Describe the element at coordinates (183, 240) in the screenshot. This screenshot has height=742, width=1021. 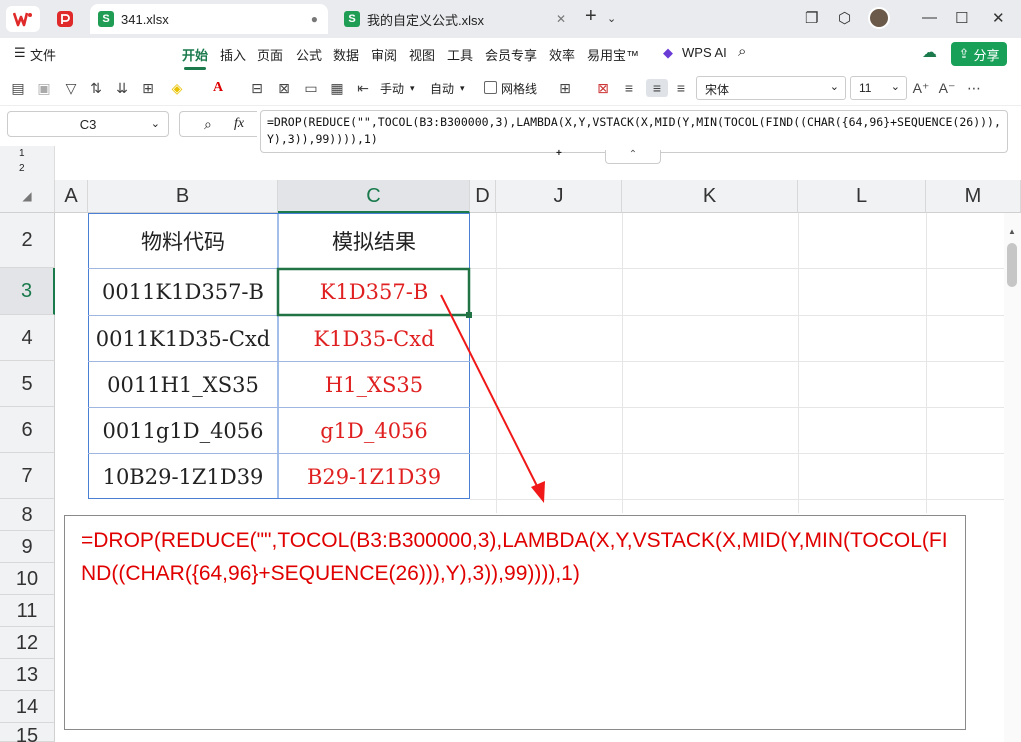
I see `header-material-code: 物料代码` at that location.